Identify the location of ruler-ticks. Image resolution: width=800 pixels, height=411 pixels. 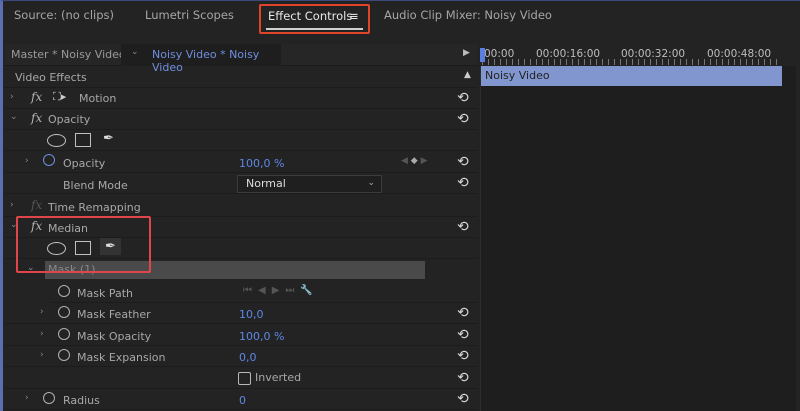
(632, 62).